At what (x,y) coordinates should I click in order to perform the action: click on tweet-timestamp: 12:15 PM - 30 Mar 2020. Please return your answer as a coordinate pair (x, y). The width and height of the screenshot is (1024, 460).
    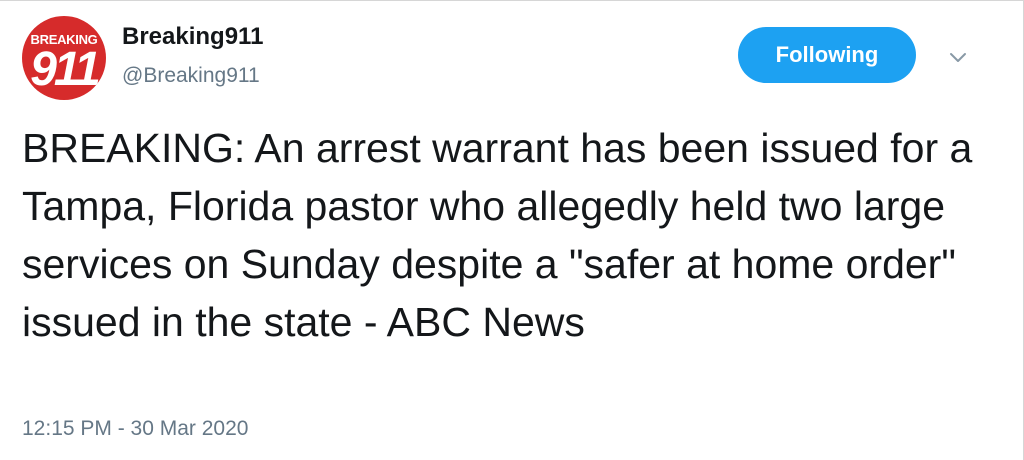
    Looking at the image, I should click on (135, 429).